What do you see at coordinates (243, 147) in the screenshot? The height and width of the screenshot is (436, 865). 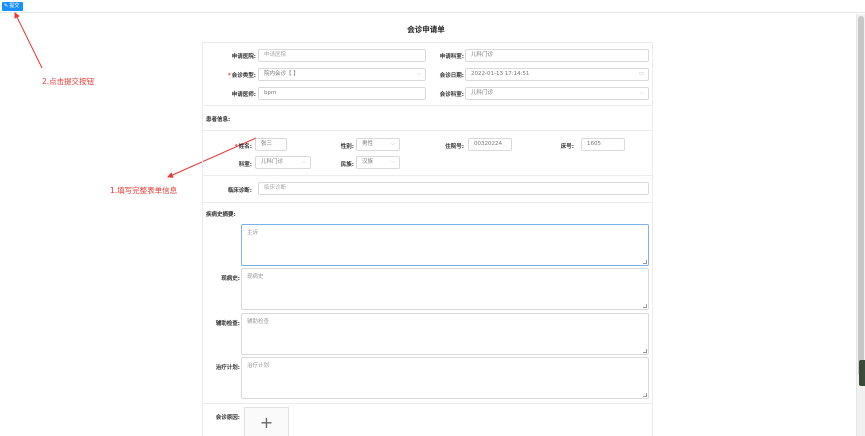 I see `patient-name-label: *姓名:` at bounding box center [243, 147].